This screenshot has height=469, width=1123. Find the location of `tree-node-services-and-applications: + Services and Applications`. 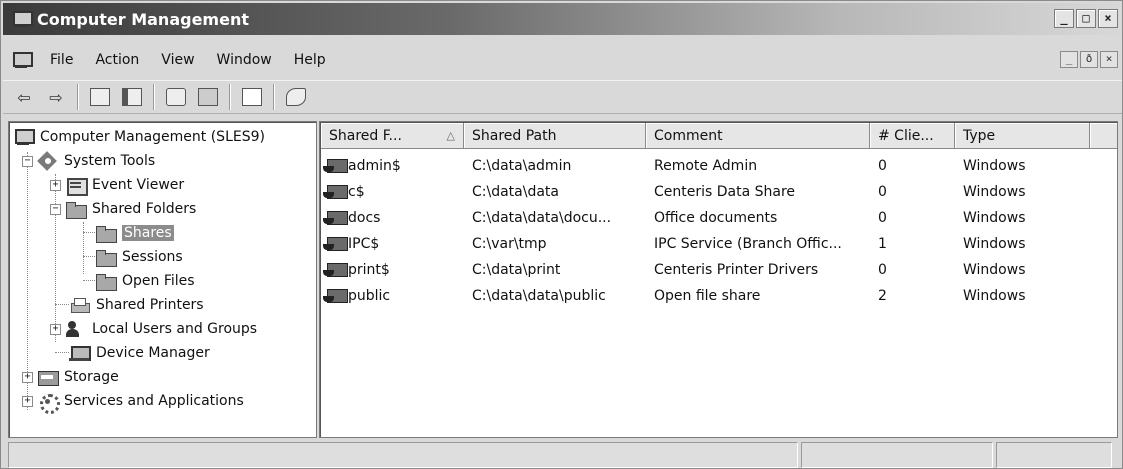

tree-node-services-and-applications: + Services and Applications is located at coordinates (133, 402).